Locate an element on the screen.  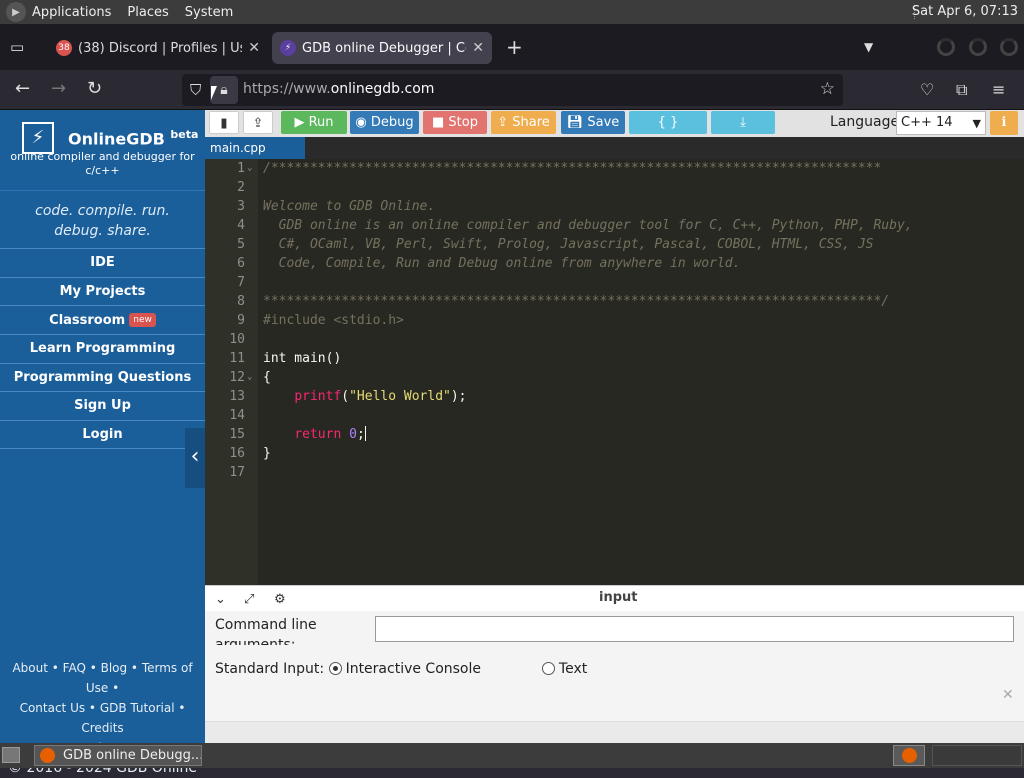
save-button: 💾︎ Save is located at coordinates (593, 122).